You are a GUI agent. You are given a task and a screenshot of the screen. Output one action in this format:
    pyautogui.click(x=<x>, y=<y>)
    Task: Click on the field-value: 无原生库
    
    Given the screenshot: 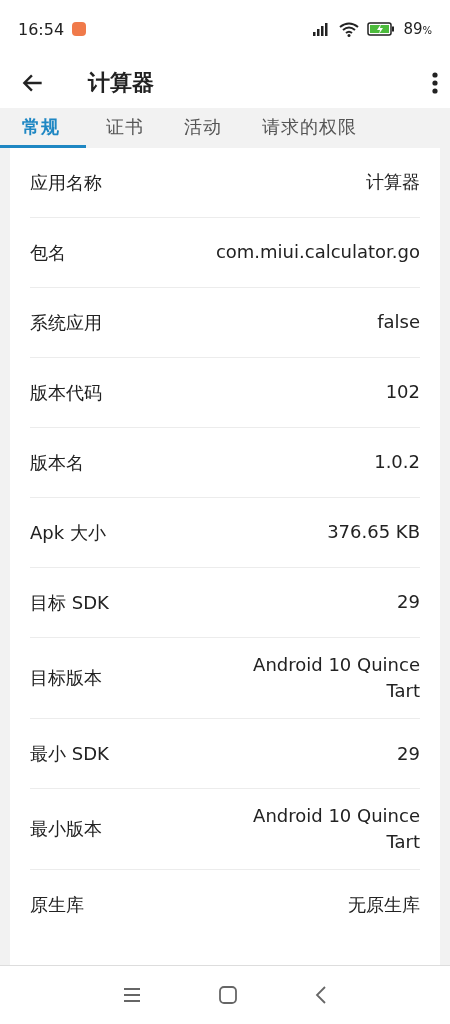 What is the action you would take?
    pyautogui.click(x=384, y=905)
    